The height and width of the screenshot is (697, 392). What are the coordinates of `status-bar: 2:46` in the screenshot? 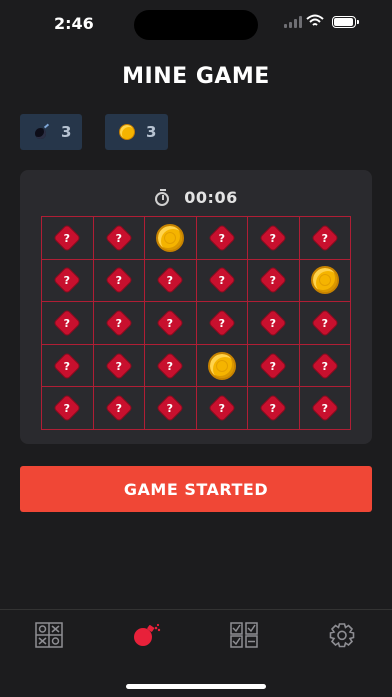 It's located at (196, 24).